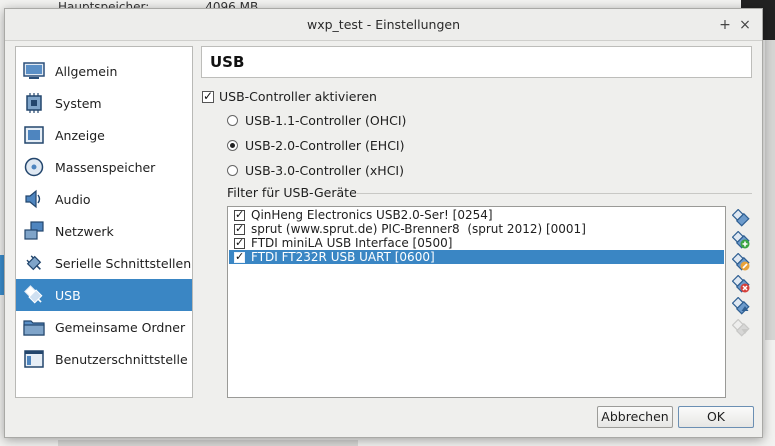 This screenshot has width=775, height=446. I want to click on usb30-radio, so click(232, 170).